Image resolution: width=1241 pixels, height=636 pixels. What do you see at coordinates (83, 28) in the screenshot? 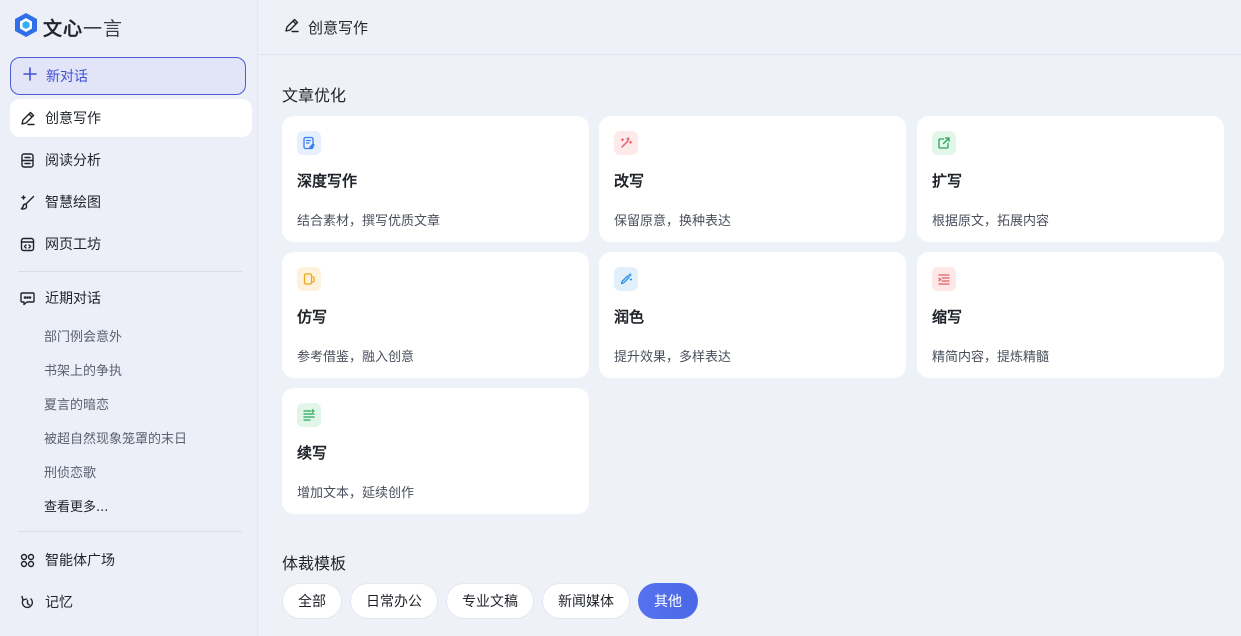
I see `logo-text: 文心一言` at bounding box center [83, 28].